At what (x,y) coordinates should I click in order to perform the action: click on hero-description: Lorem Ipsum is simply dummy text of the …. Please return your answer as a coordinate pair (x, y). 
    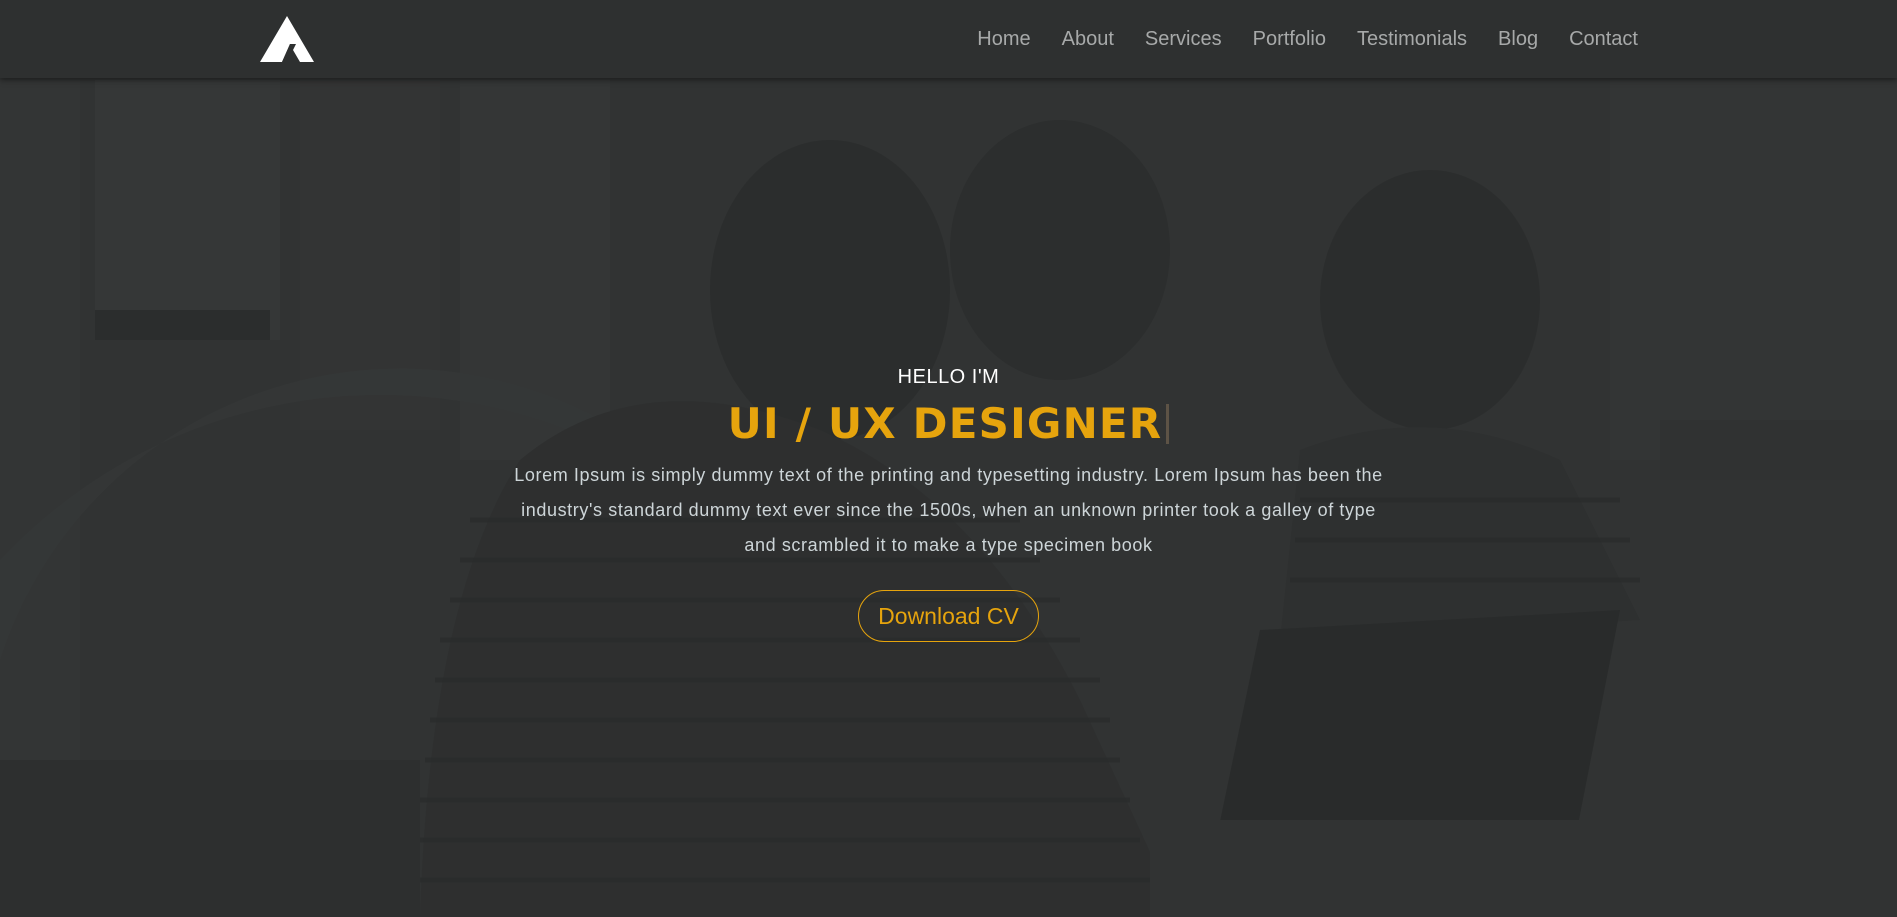
    Looking at the image, I should click on (948, 510).